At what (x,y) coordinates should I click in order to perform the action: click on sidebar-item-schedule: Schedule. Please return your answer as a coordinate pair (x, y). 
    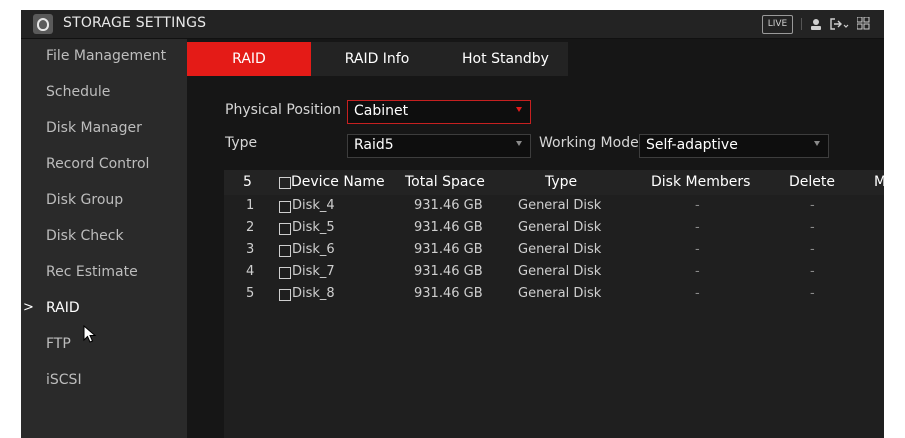
    Looking at the image, I should click on (104, 93).